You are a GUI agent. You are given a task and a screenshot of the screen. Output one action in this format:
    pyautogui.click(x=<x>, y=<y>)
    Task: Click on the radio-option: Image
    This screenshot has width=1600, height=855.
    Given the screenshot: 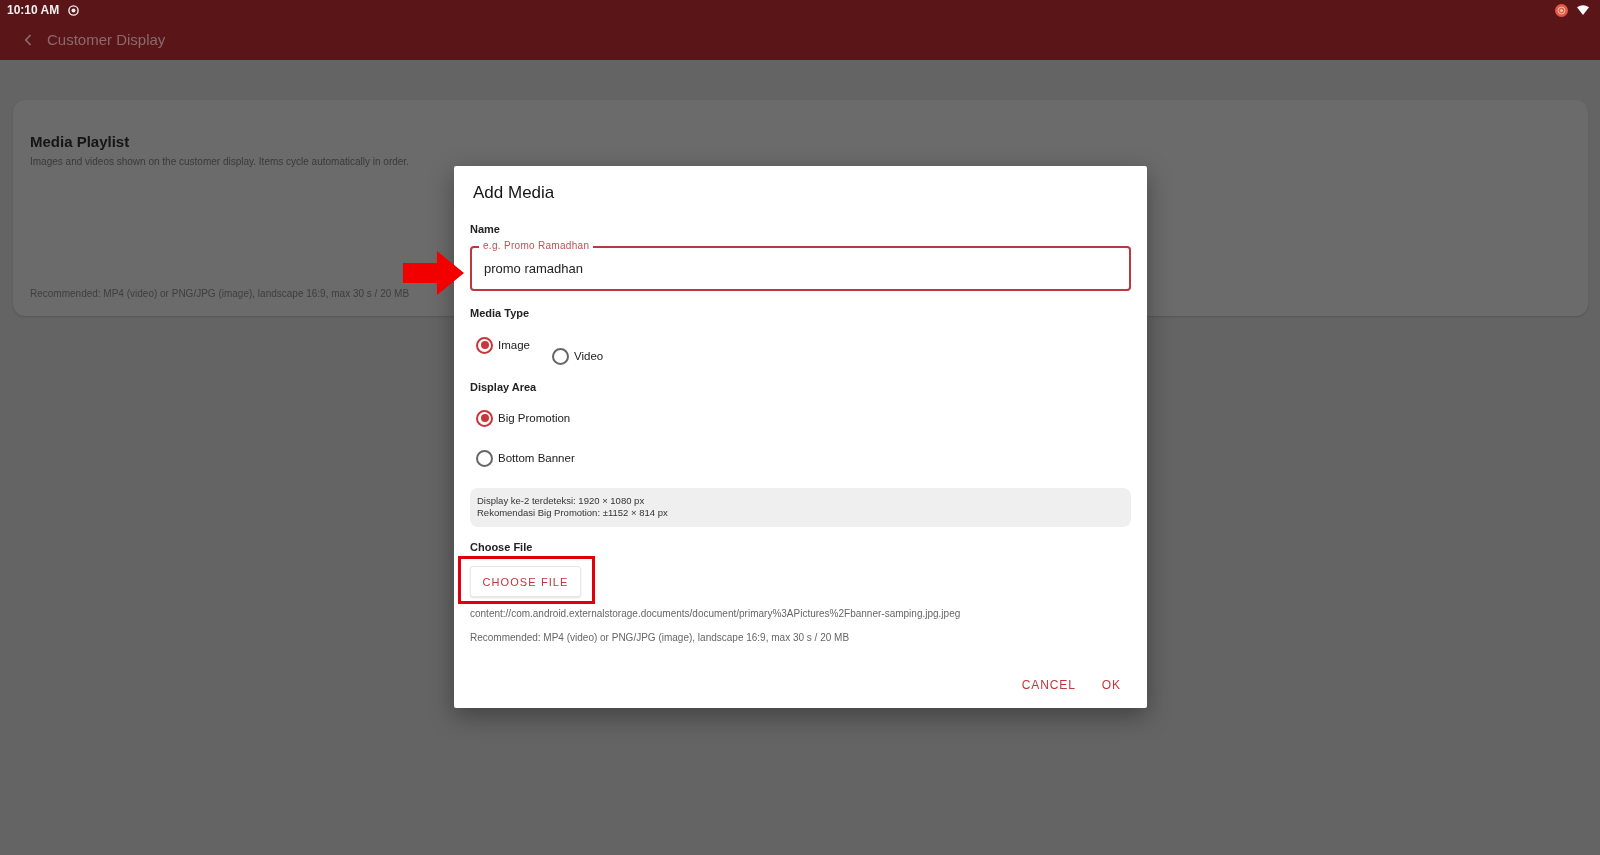 What is the action you would take?
    pyautogui.click(x=503, y=345)
    